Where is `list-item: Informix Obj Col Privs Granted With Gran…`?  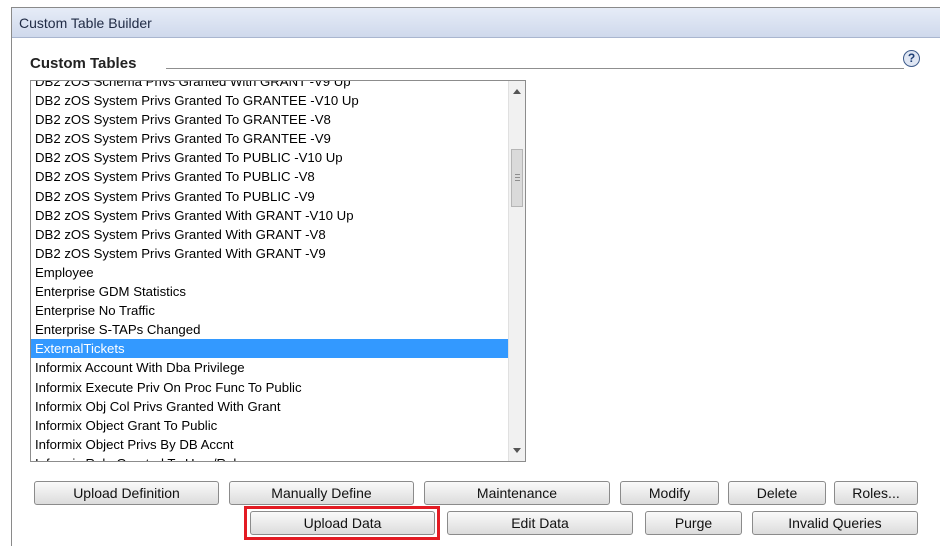 list-item: Informix Obj Col Privs Granted With Gran… is located at coordinates (270, 406).